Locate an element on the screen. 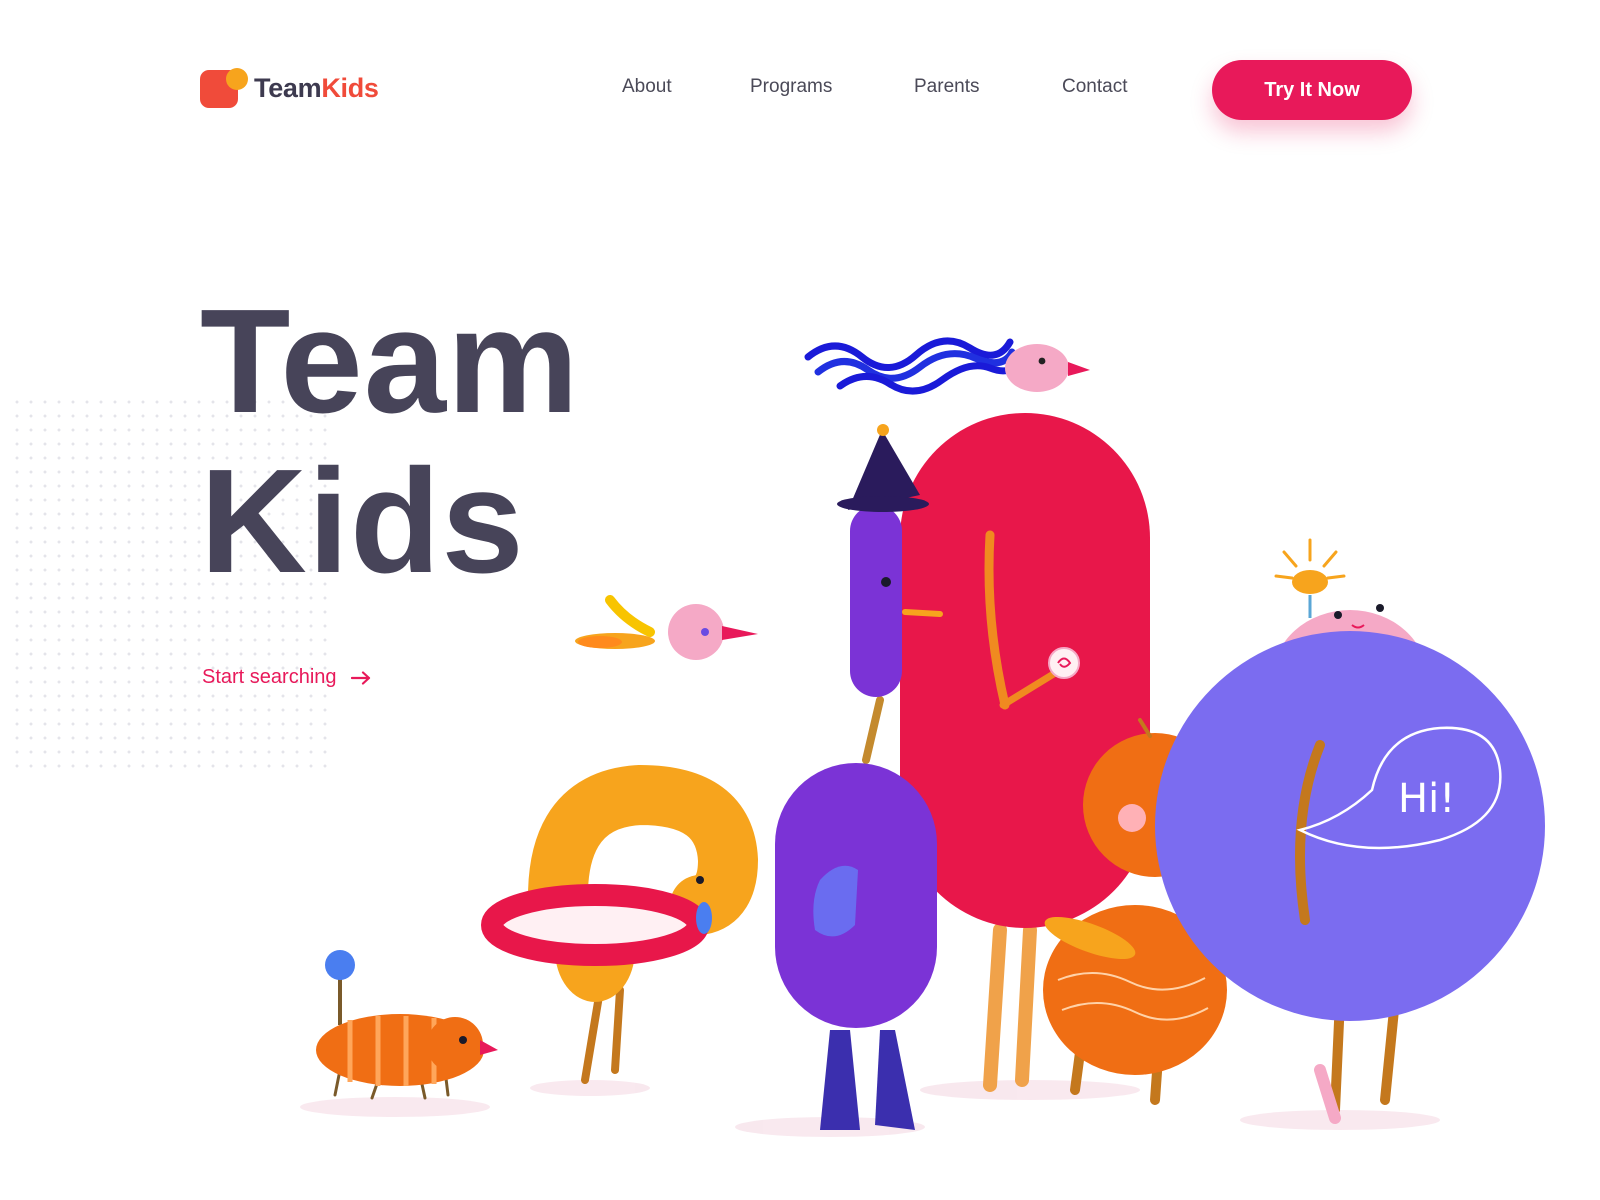 The image size is (1600, 1200). ground-shadows is located at coordinates (870, 1108).